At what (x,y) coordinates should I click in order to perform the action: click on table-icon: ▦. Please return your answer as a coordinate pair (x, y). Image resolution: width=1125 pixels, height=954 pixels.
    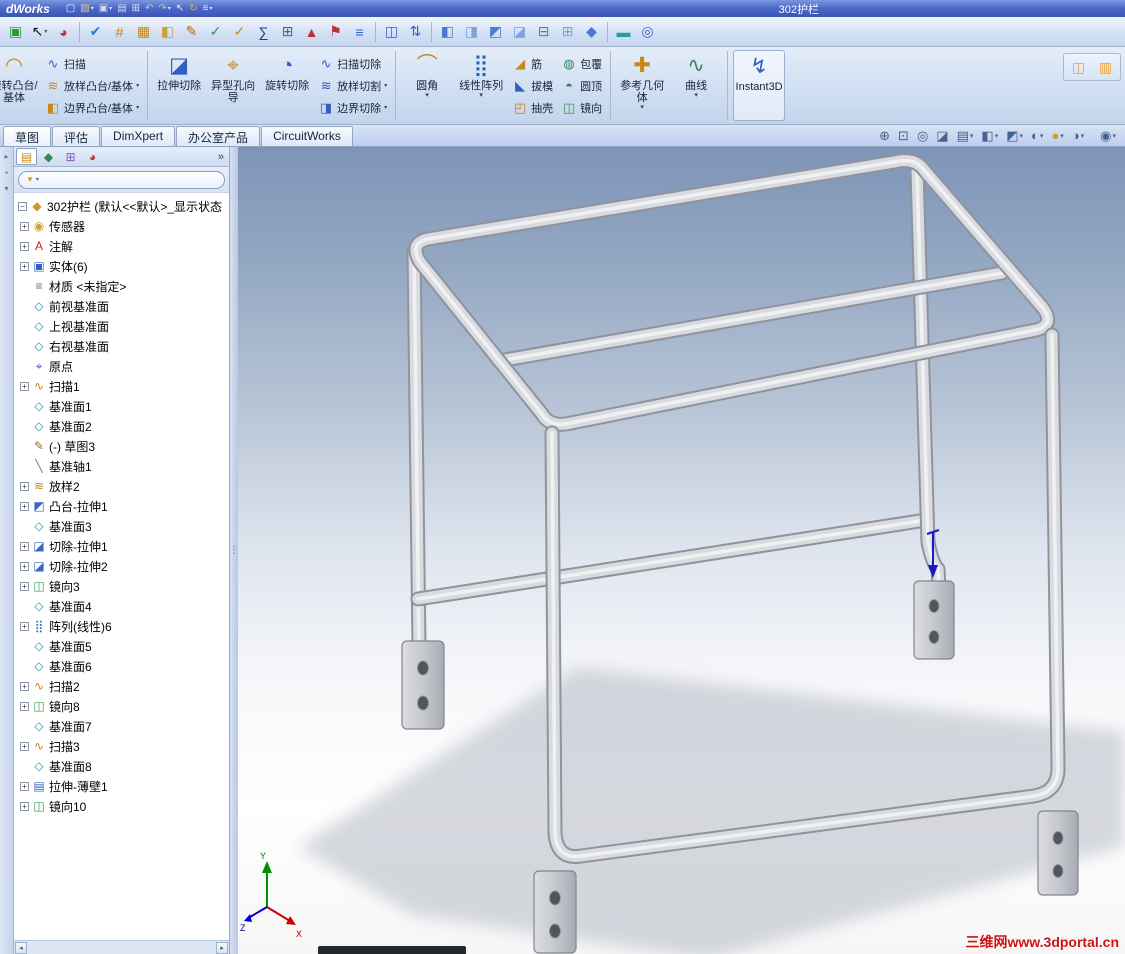
    Looking at the image, I should click on (143, 32).